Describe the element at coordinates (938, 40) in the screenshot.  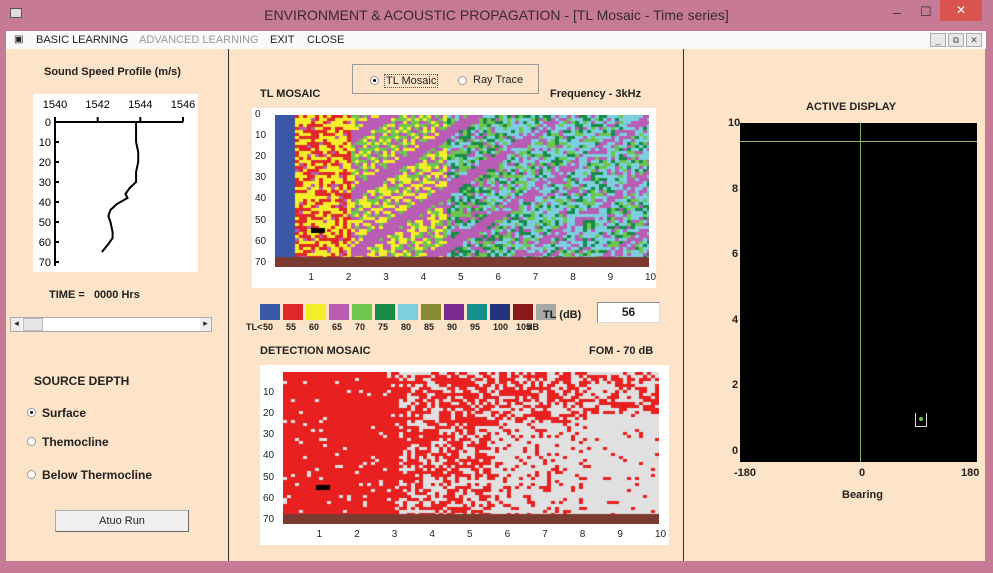
I see `mdi-minimize-button: _` at that location.